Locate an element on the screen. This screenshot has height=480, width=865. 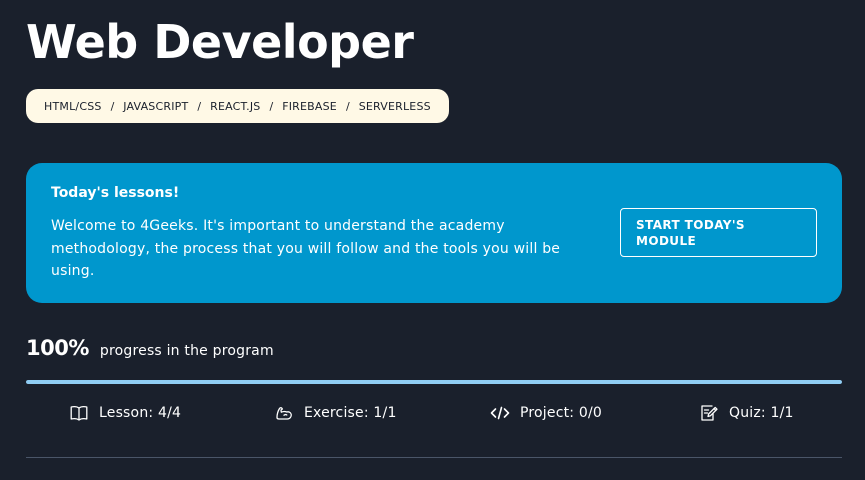
progress-bar is located at coordinates (434, 382).